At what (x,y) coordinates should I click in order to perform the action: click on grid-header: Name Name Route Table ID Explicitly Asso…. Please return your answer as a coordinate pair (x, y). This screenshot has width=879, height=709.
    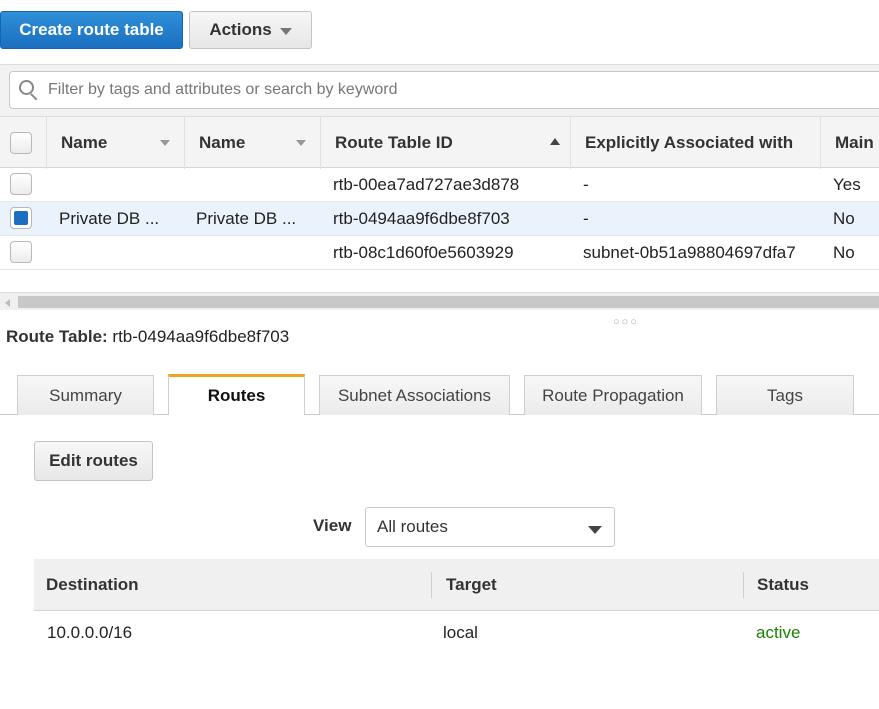
    Looking at the image, I should click on (439, 142).